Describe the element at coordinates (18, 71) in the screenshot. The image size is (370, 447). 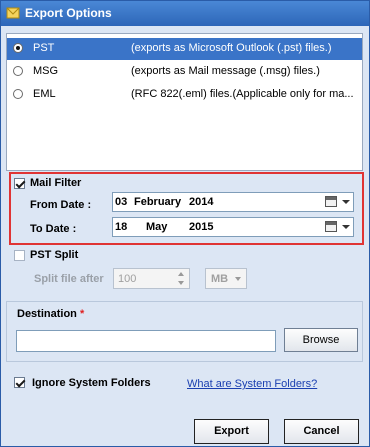
I see `msg-radio` at that location.